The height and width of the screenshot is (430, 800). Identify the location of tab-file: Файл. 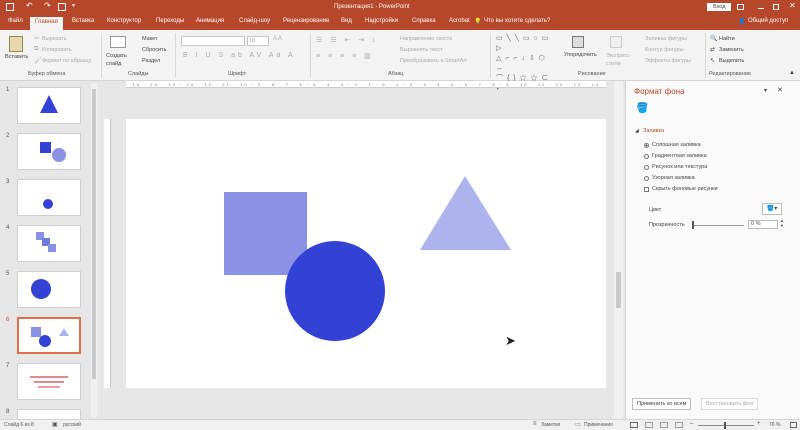
(15, 21).